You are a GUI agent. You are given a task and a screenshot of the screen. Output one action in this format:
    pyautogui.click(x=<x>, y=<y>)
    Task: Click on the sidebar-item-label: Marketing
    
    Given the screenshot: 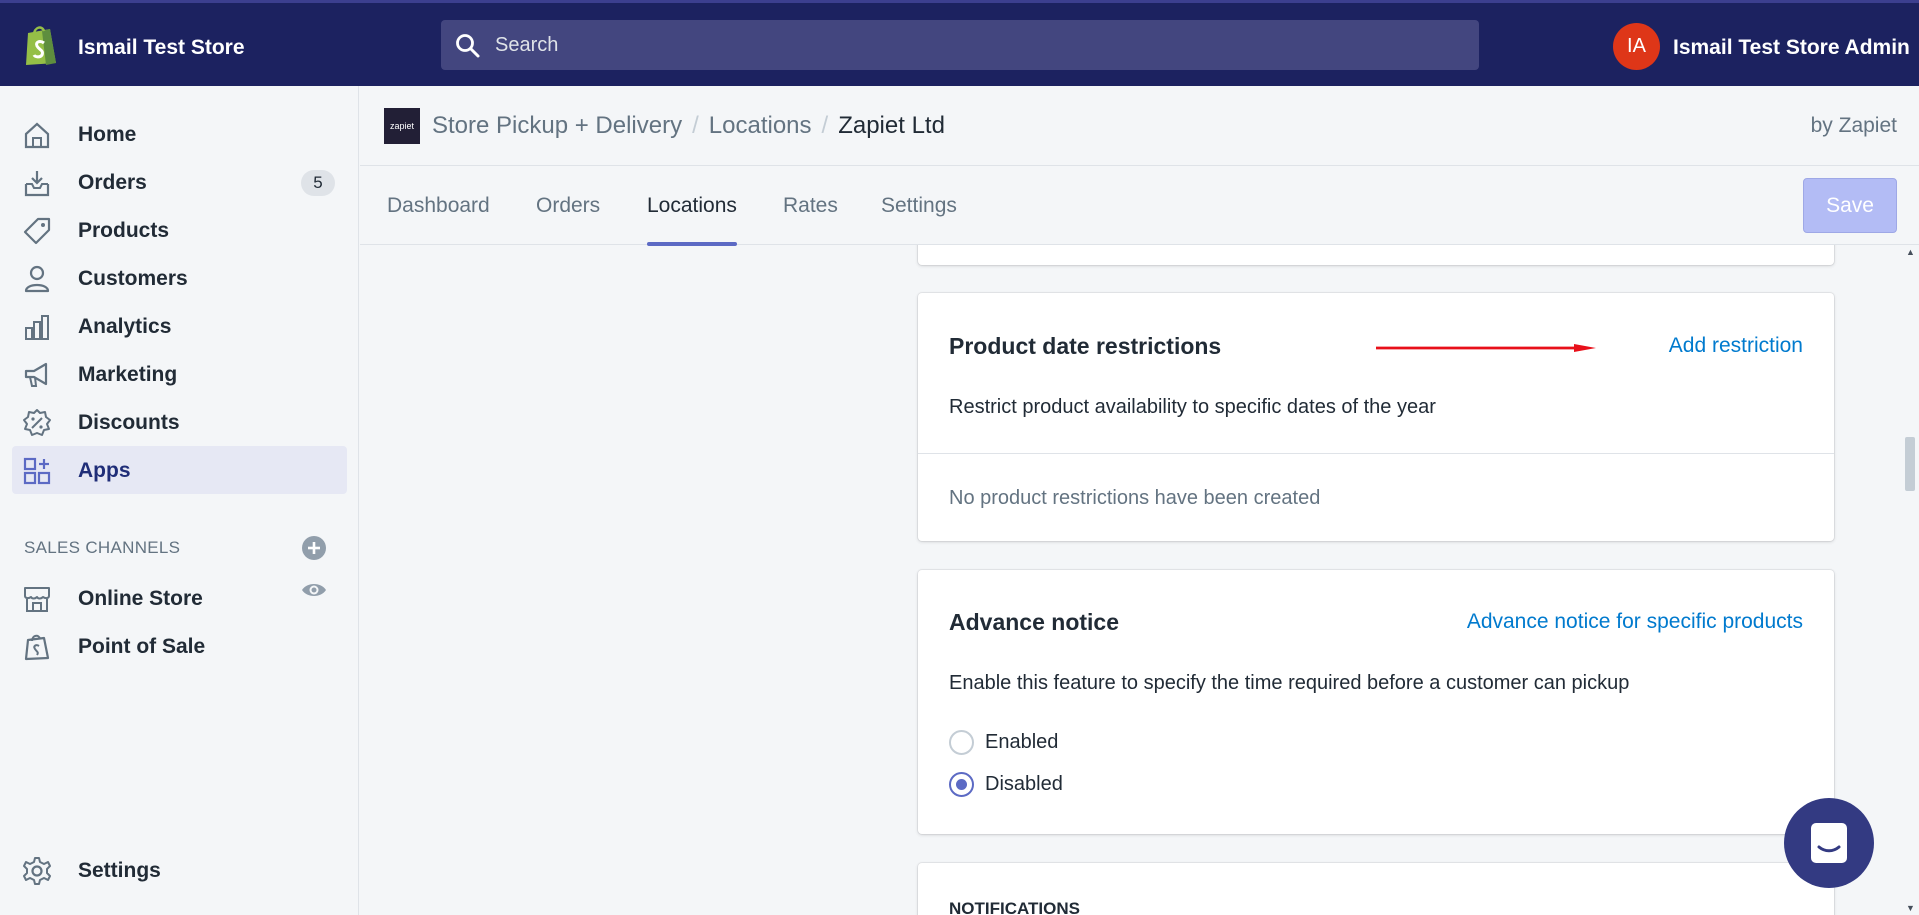 What is the action you would take?
    pyautogui.click(x=128, y=374)
    